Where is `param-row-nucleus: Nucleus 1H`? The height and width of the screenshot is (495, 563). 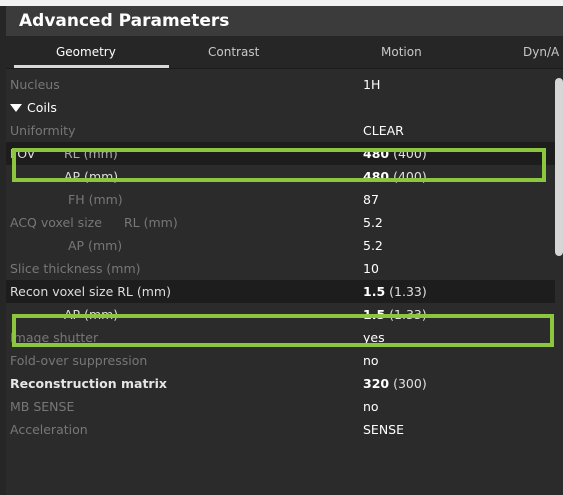 param-row-nucleus: Nucleus 1H is located at coordinates (284, 84).